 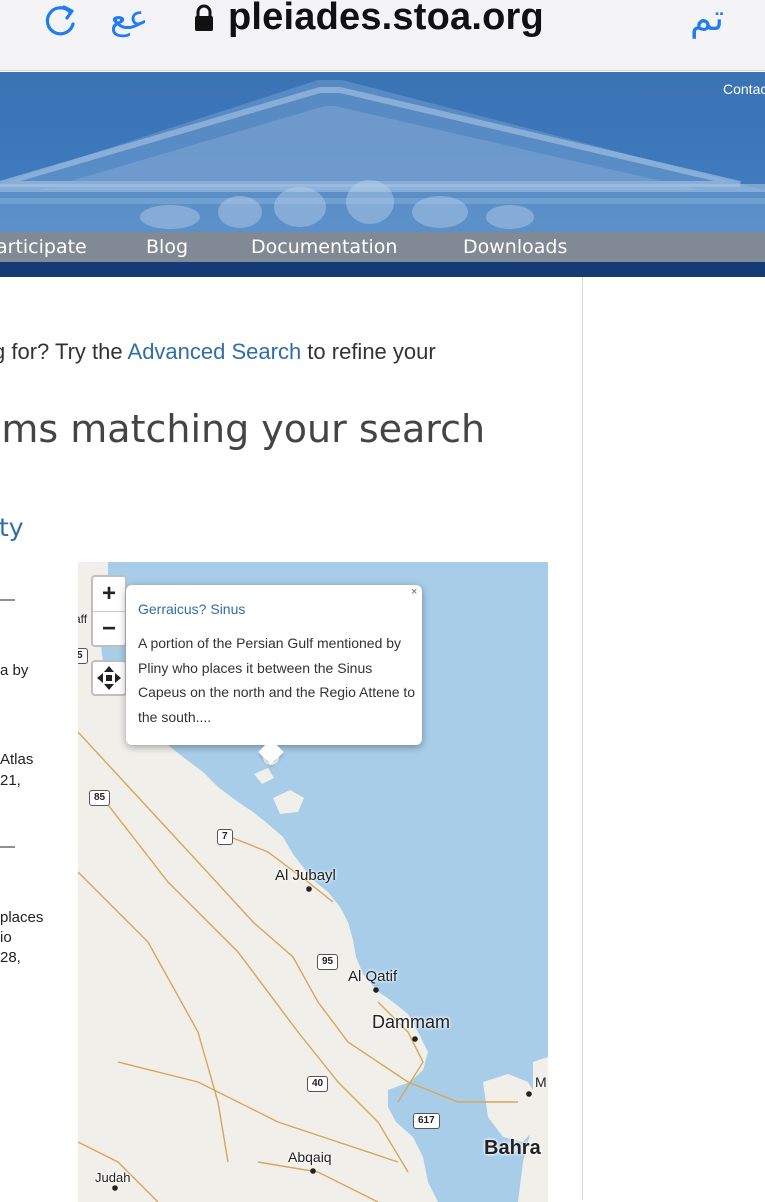 I want to click on result-fragment: Atlas, so click(x=17, y=759).